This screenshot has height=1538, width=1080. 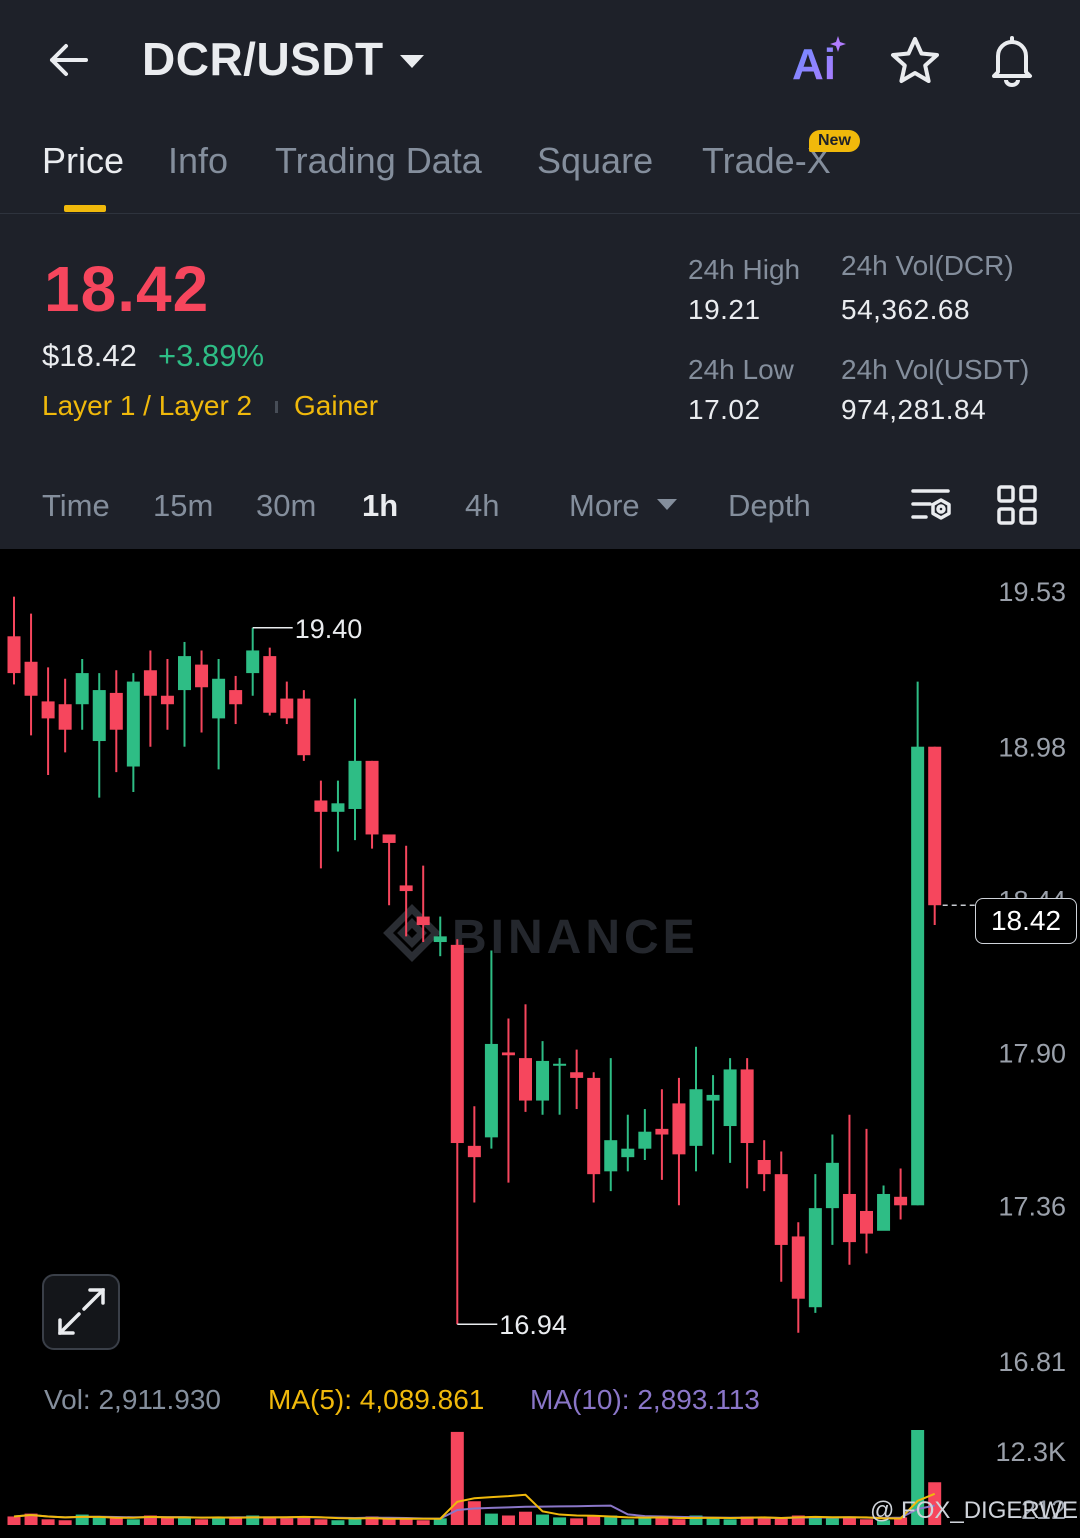 What do you see at coordinates (1026, 921) in the screenshot?
I see `current-price-label: 18.42` at bounding box center [1026, 921].